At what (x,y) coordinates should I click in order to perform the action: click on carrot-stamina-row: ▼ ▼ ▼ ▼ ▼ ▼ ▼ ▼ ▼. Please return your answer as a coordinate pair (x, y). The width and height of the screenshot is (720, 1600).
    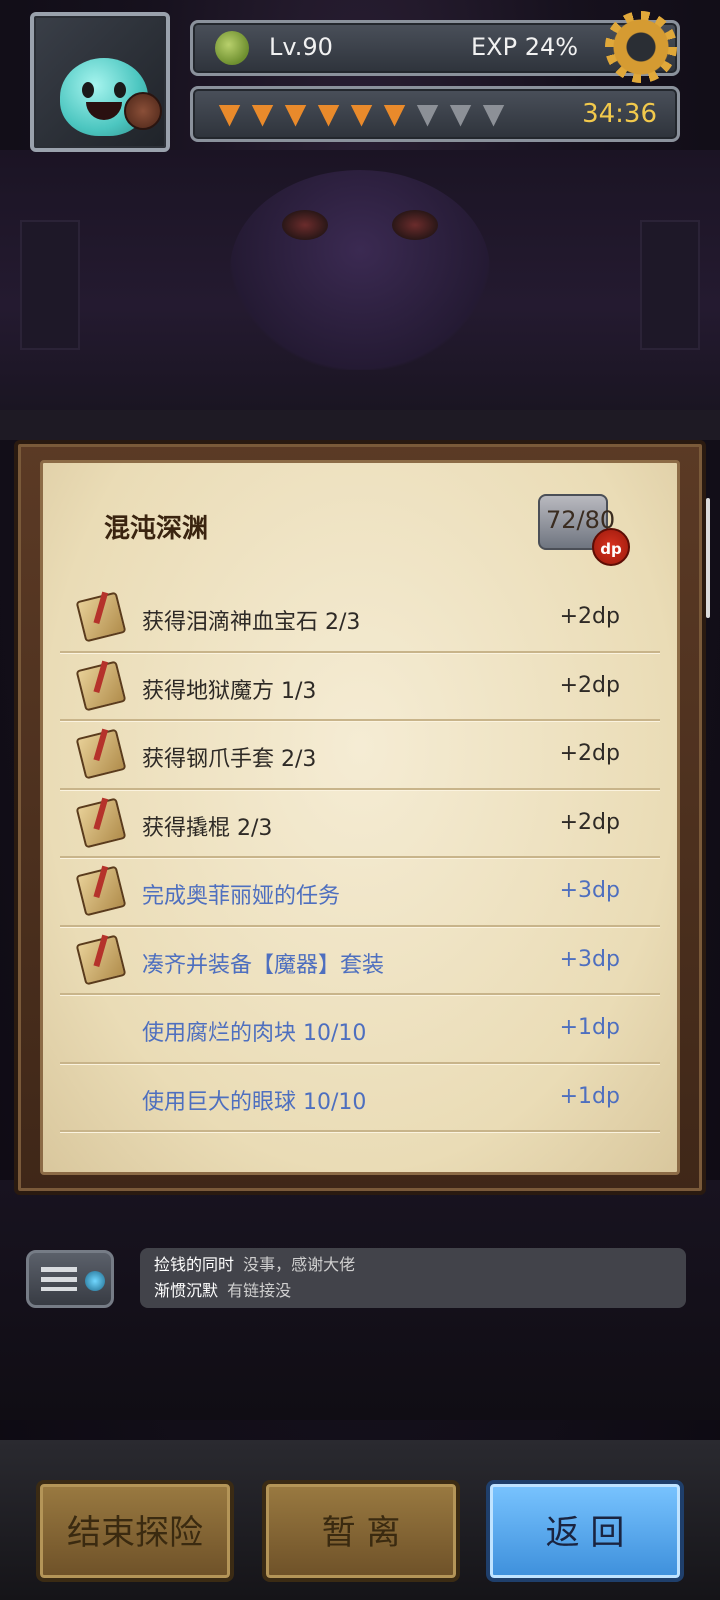
    Looking at the image, I should click on (361, 114).